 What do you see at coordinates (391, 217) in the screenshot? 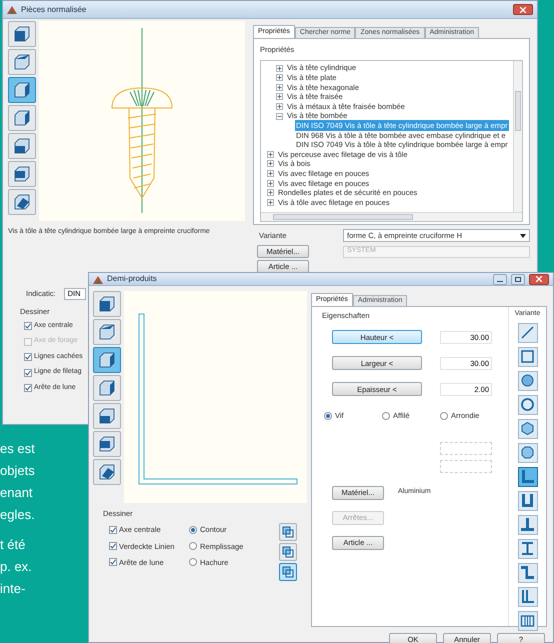
I see `horizontal-scrollbar` at bounding box center [391, 217].